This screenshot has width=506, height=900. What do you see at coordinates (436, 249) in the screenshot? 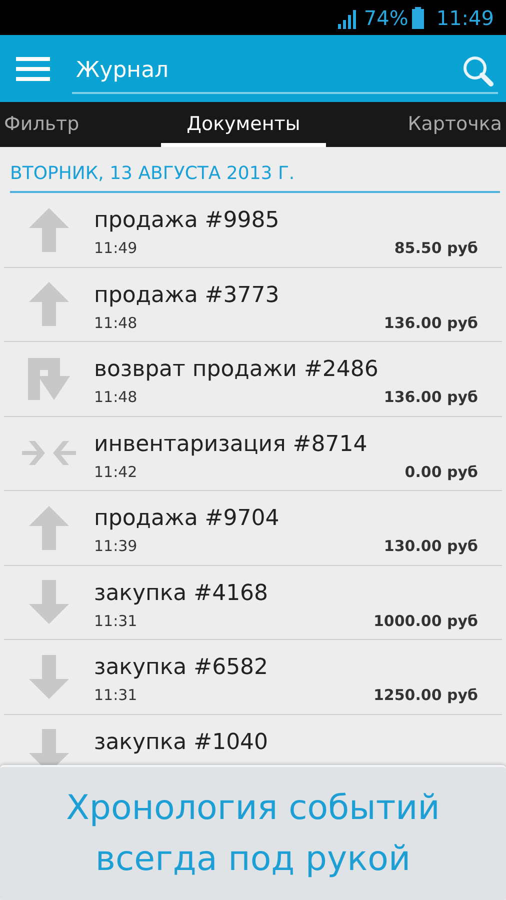
I see `entry-amount: 85.50 руб` at bounding box center [436, 249].